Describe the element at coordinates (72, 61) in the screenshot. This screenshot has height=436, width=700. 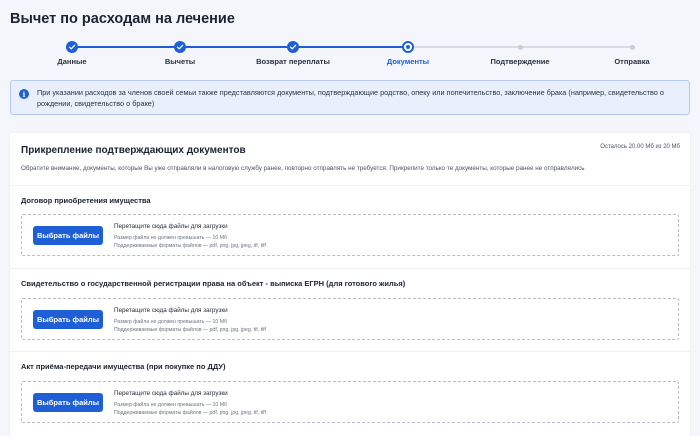
I see `step-label: Данные` at that location.